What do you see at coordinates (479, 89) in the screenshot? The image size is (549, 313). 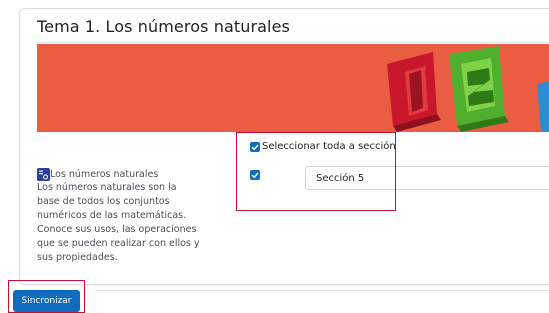 I see `number-two-graphic` at bounding box center [479, 89].